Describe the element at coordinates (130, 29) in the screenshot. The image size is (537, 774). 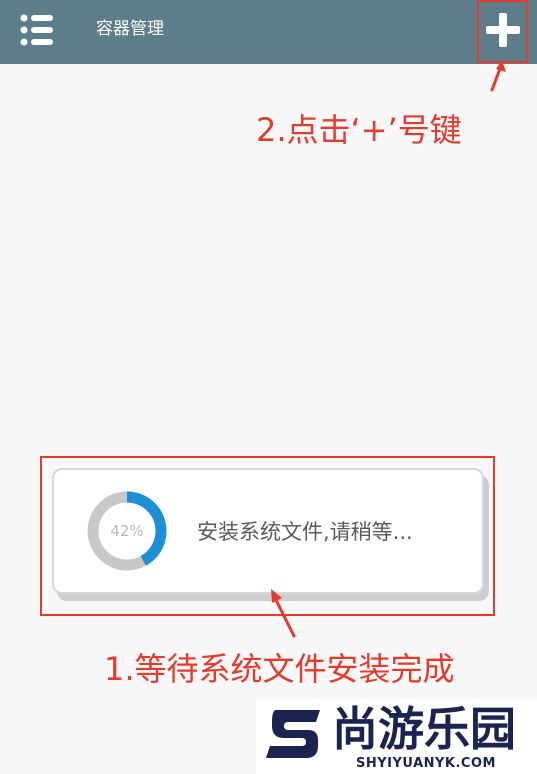
I see `page-title: 容器管理` at that location.